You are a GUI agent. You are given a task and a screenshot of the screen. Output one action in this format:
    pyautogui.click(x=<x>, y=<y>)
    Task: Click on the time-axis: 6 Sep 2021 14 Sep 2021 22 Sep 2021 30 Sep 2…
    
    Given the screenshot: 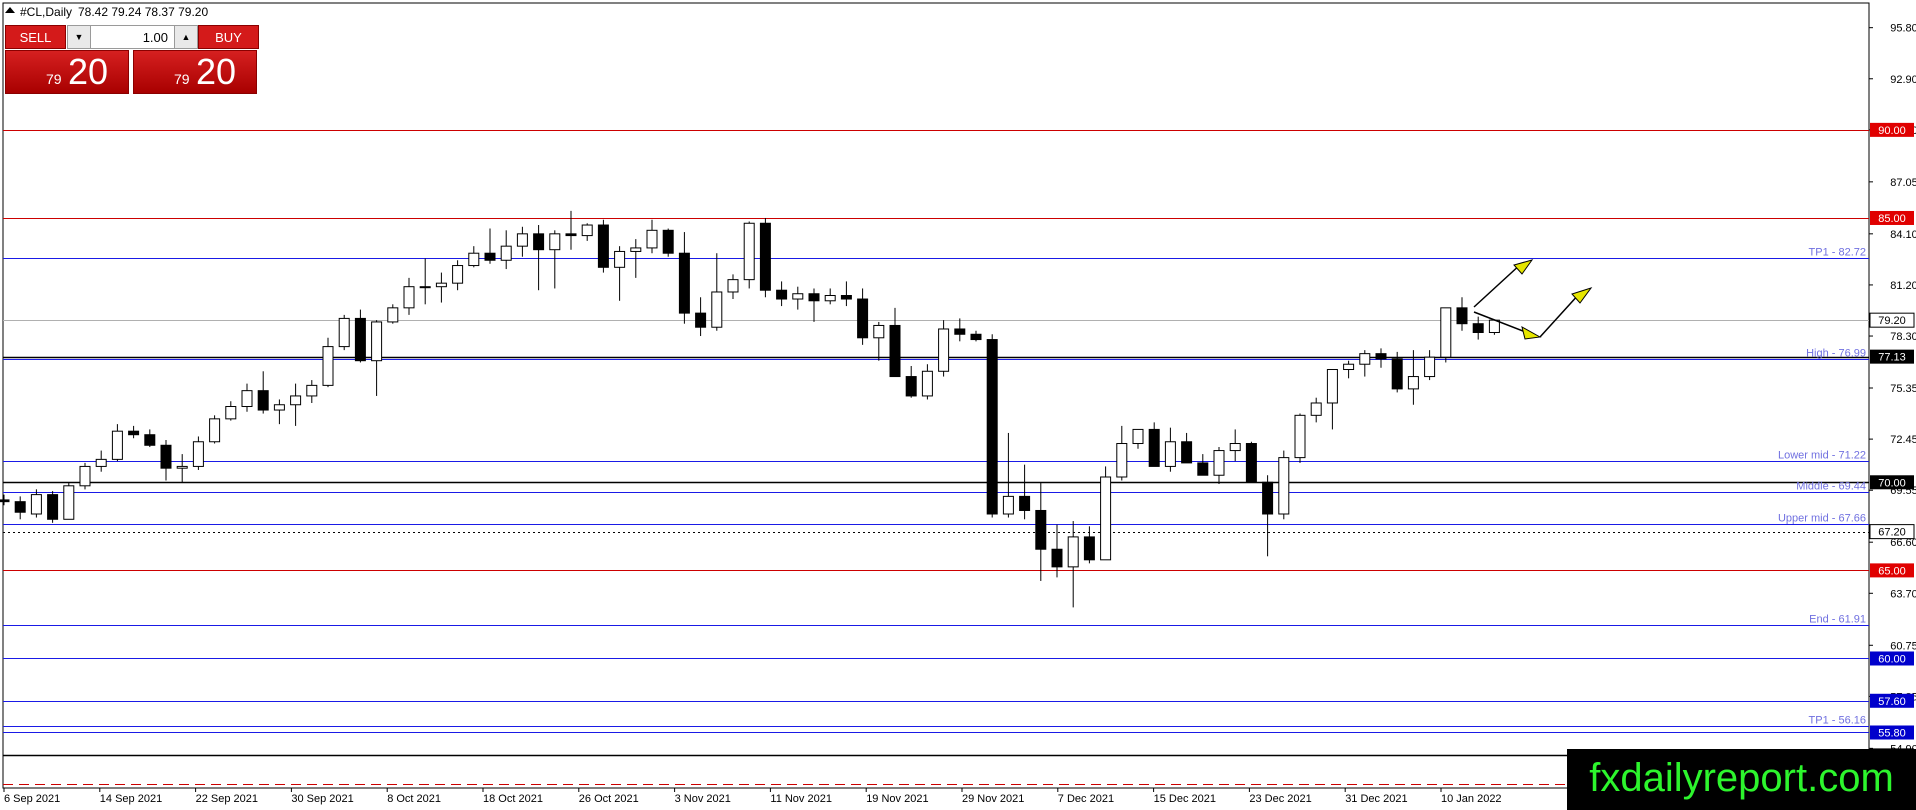 What is the action you would take?
    pyautogui.click(x=752, y=796)
    